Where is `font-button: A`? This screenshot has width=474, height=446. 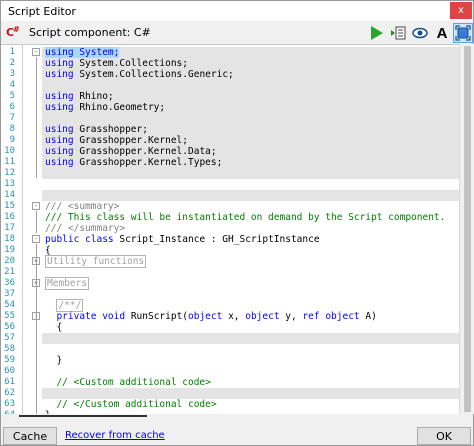
font-button: A is located at coordinates (442, 33).